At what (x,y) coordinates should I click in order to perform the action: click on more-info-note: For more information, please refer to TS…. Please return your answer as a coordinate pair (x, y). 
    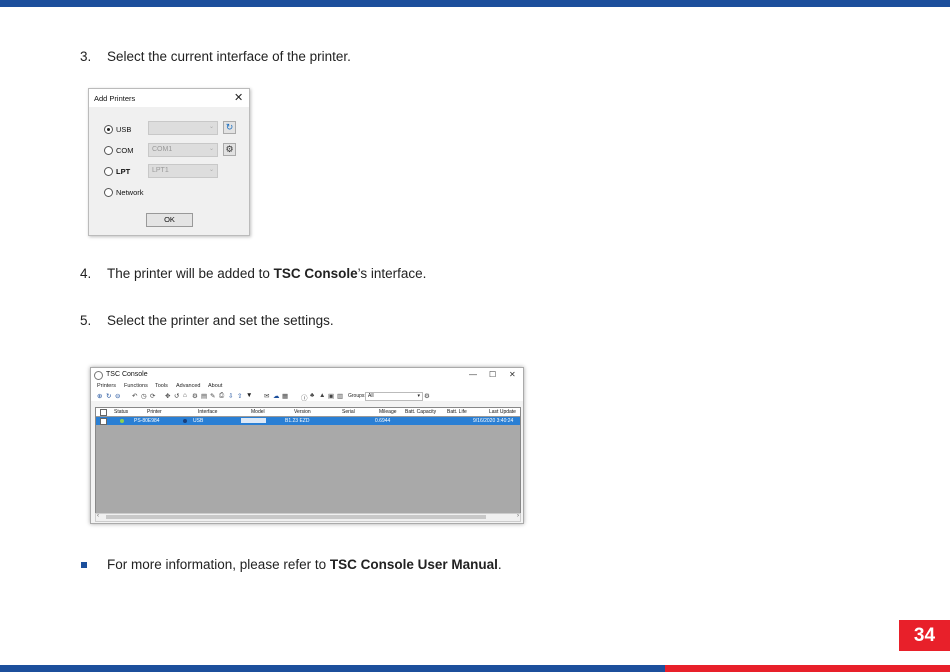
    Looking at the image, I should click on (304, 564).